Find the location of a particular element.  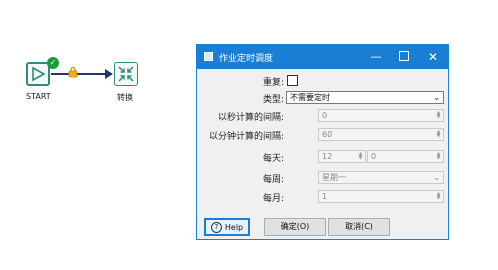

help-button: ? Help is located at coordinates (227, 227).